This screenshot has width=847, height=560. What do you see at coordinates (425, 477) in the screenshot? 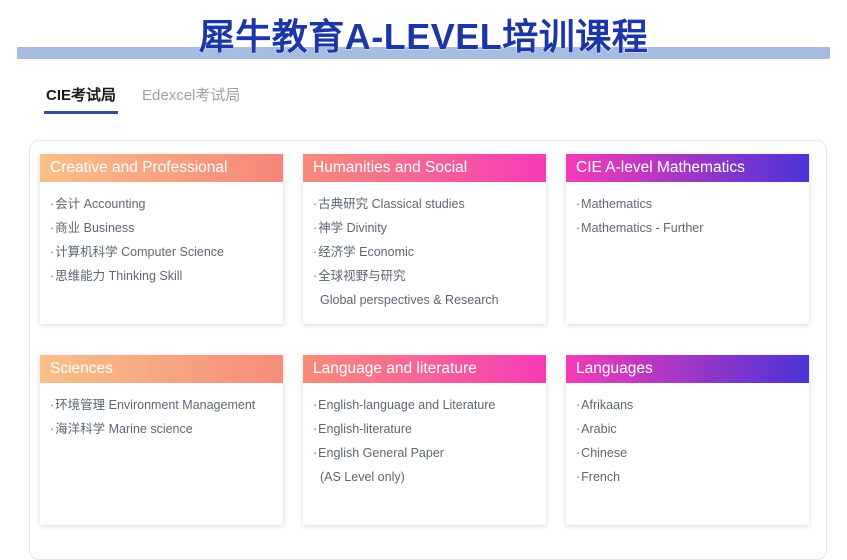
I see `course-list-item: (AS Level only)` at bounding box center [425, 477].